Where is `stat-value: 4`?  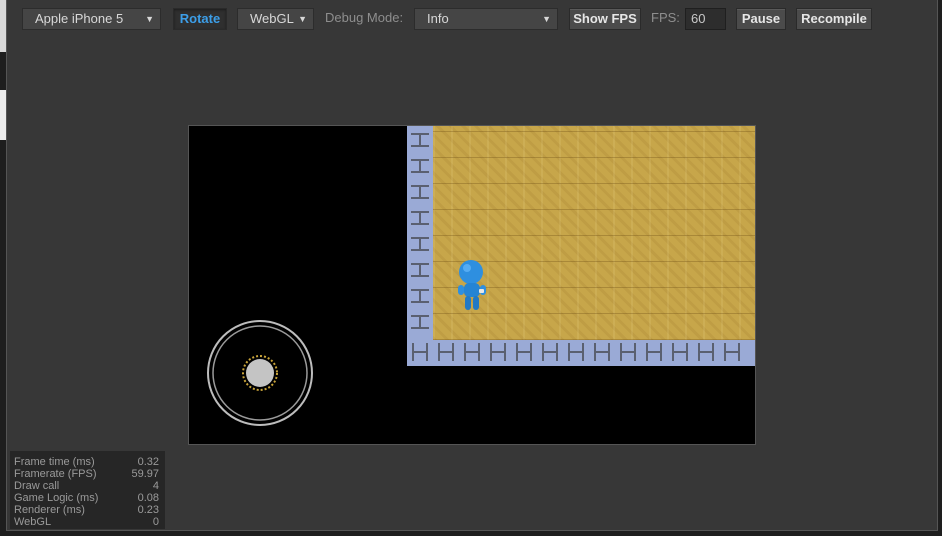 stat-value: 4 is located at coordinates (155, 486).